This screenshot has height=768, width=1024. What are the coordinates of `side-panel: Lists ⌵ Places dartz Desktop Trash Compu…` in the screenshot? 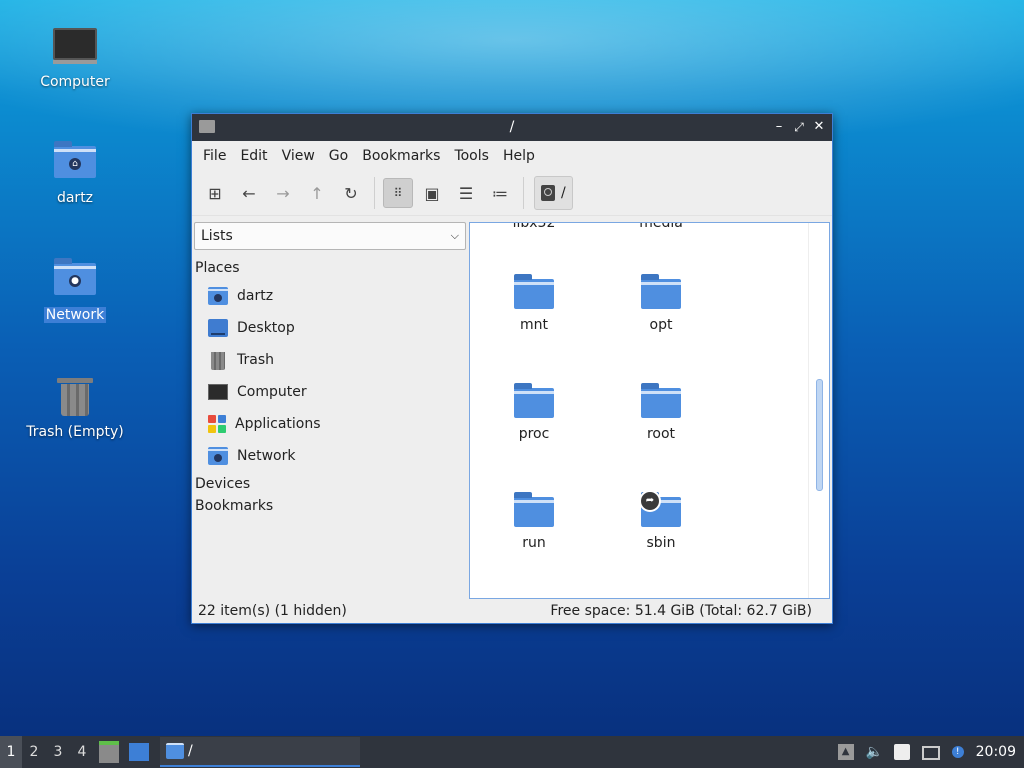 It's located at (330, 412).